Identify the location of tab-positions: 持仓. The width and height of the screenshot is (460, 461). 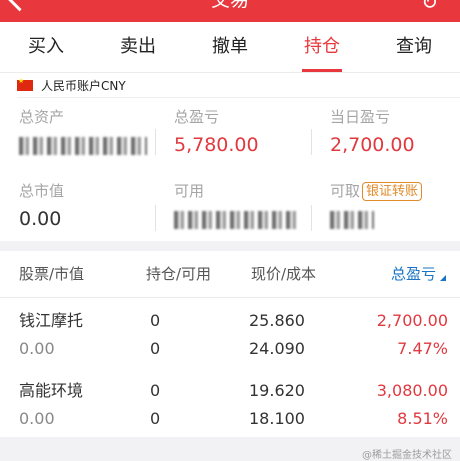
(322, 47).